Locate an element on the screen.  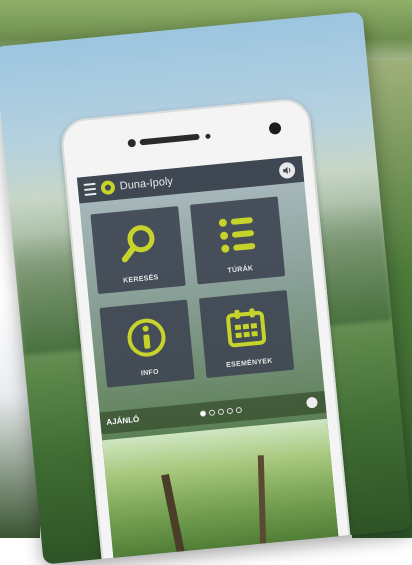
app-title: Duna-Ipoly is located at coordinates (146, 184).